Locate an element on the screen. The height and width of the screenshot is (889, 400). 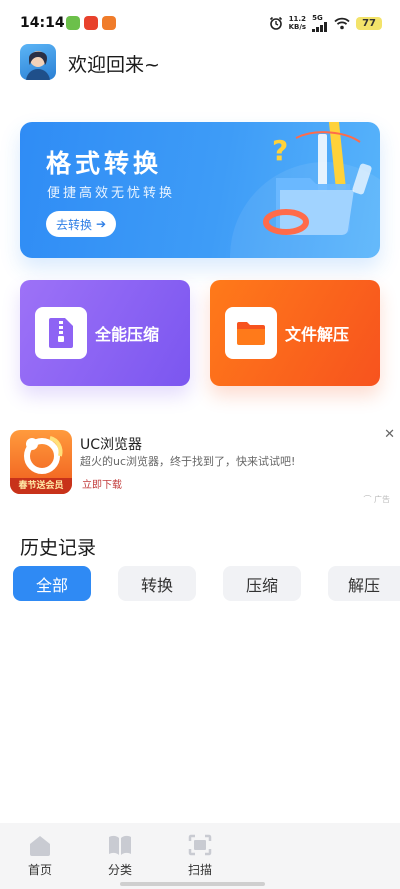
ad-title: UC浏览器 is located at coordinates (111, 445).